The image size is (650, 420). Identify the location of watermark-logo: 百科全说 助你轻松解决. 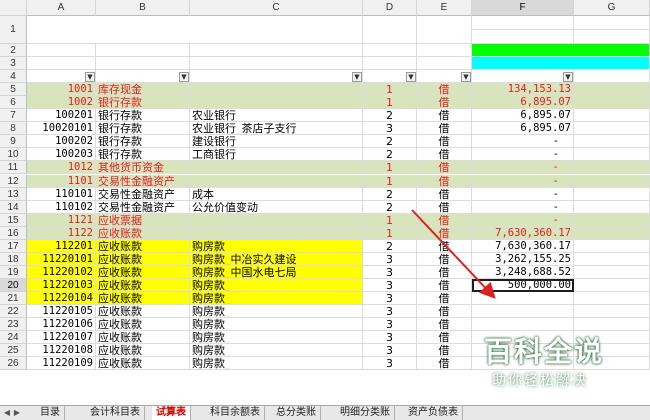
(546, 363).